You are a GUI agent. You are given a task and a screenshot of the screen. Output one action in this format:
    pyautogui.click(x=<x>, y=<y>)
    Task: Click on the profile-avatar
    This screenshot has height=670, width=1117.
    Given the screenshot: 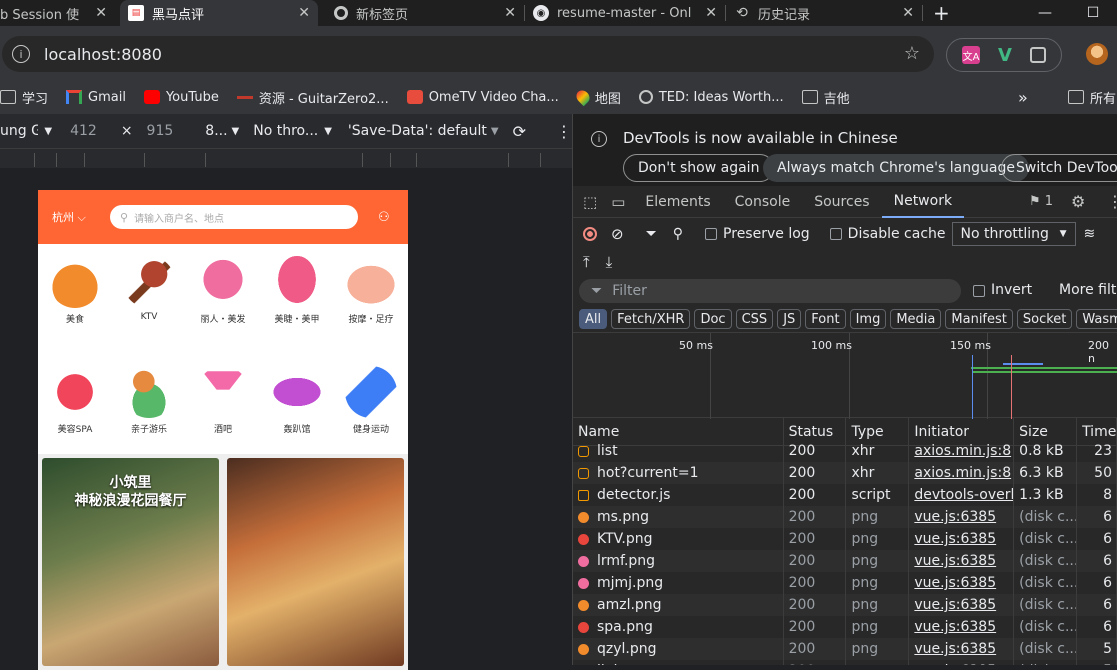 What is the action you would take?
    pyautogui.click(x=1097, y=54)
    